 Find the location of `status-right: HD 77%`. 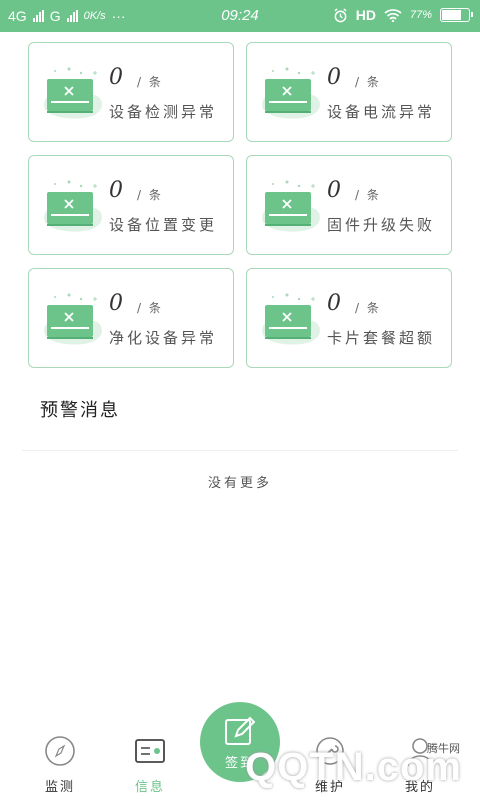

status-right: HD 77% is located at coordinates (403, 15).